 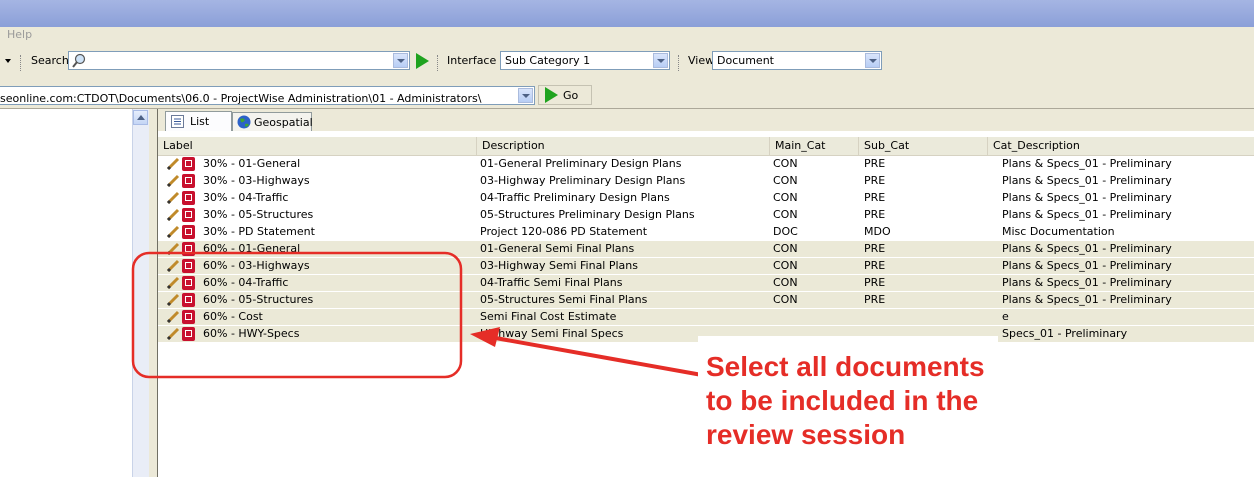 I want to click on column-header-label: Label, so click(x=317, y=146).